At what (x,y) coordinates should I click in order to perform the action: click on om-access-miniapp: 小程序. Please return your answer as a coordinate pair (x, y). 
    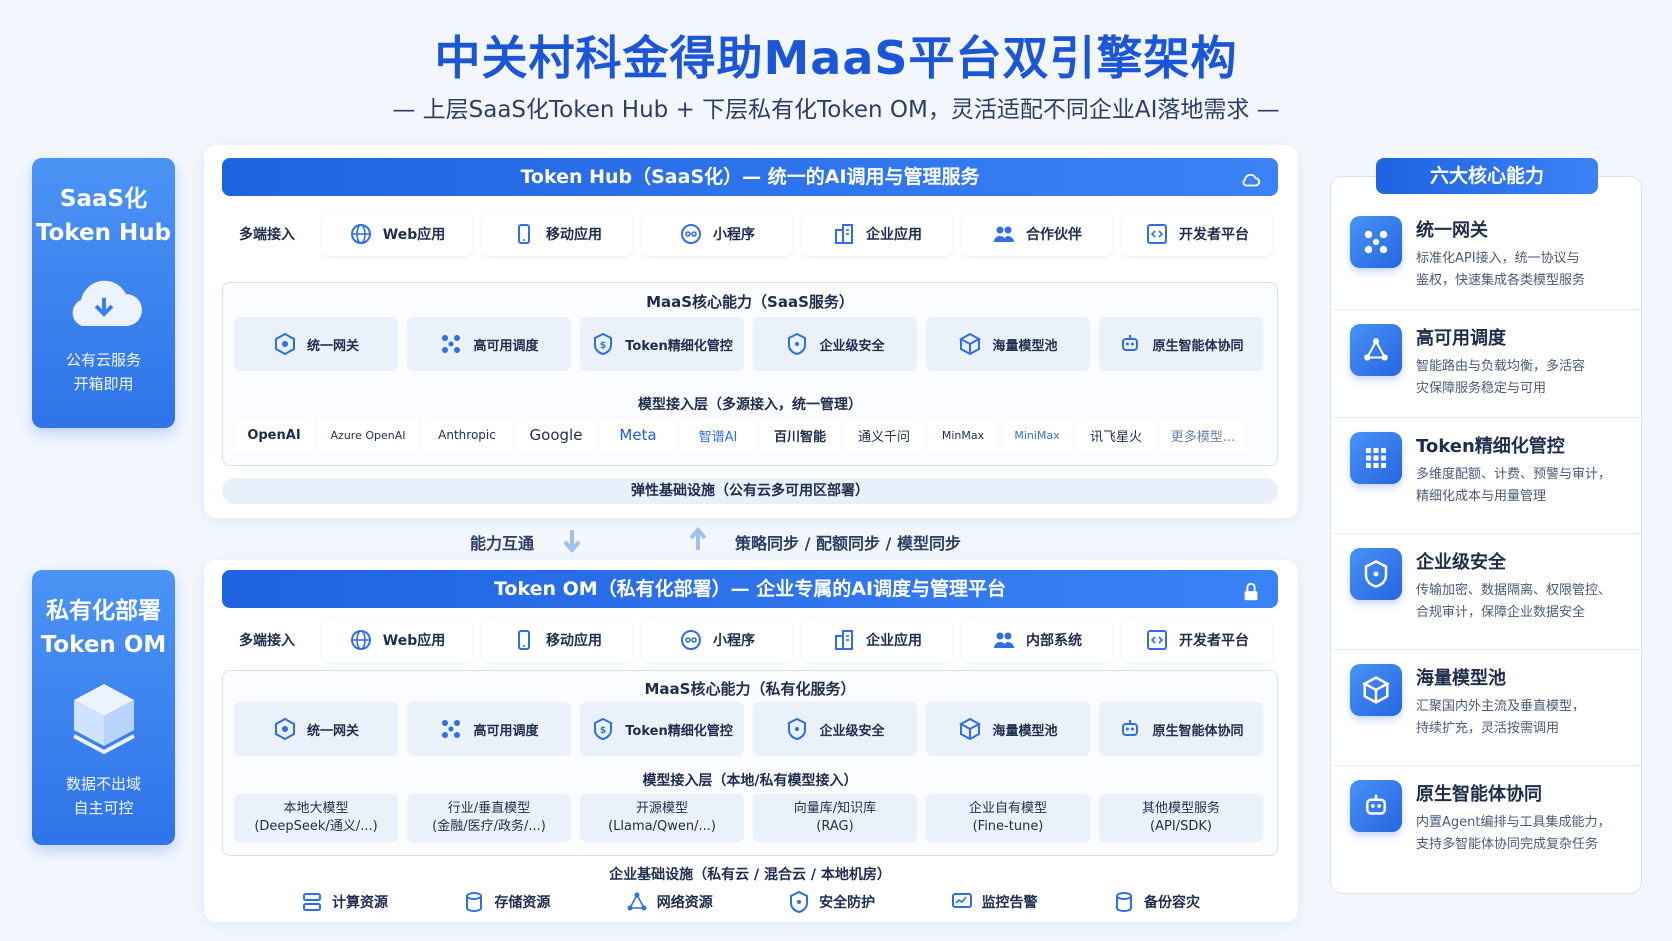
    Looking at the image, I should click on (717, 640).